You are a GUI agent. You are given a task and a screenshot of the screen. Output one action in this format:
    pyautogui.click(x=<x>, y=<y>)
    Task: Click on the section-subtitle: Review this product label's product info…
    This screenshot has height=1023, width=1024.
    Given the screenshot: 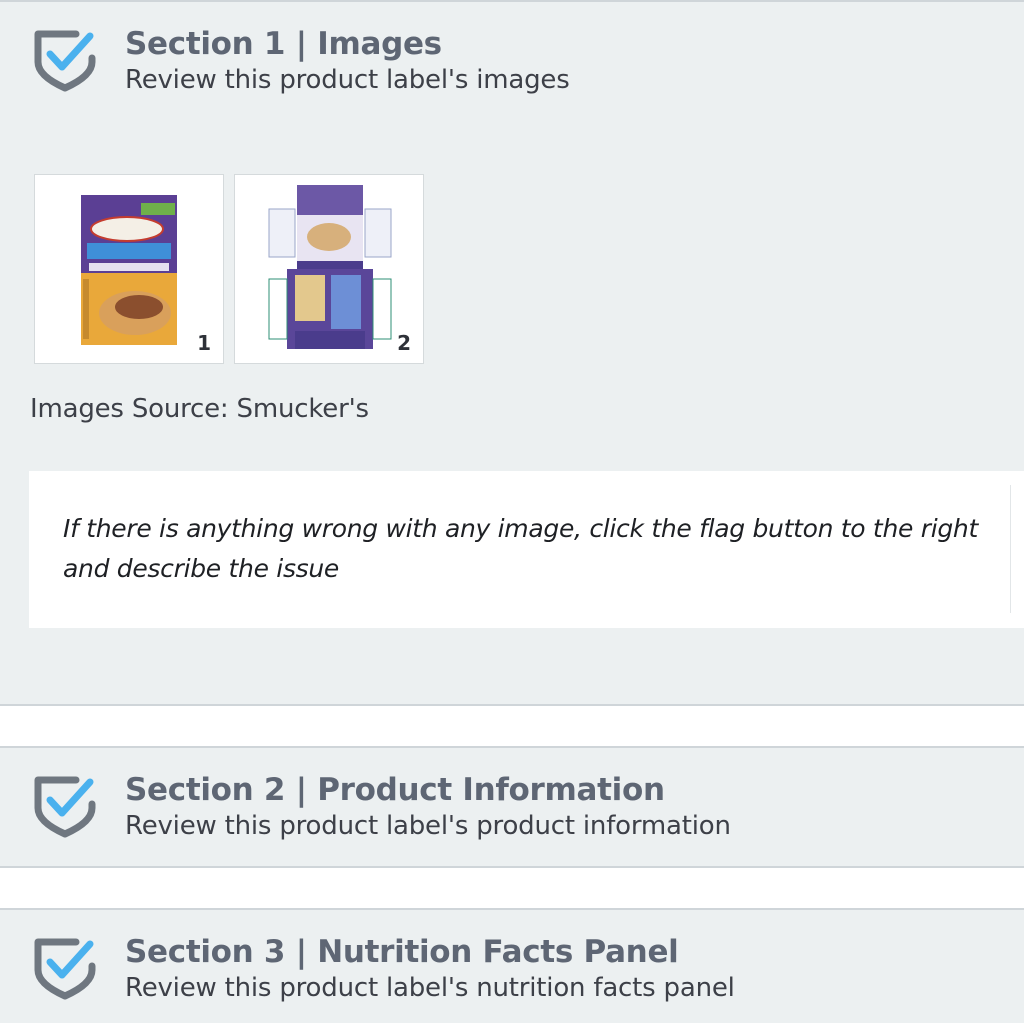 What is the action you would take?
    pyautogui.click(x=428, y=826)
    